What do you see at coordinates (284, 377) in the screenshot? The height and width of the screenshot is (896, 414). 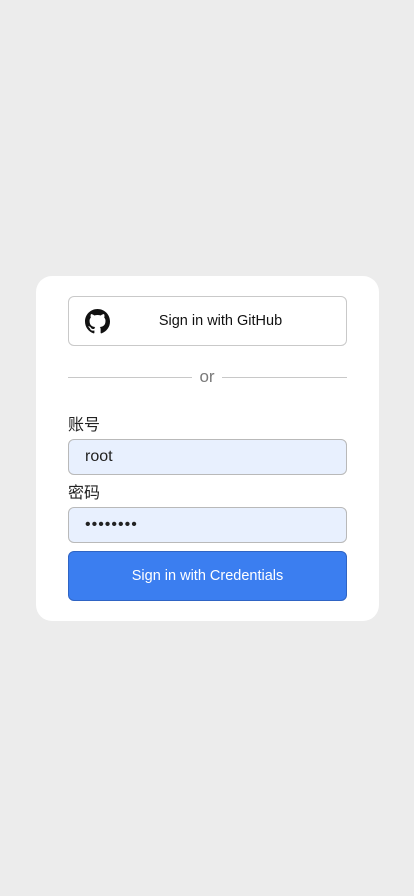 I see `divider-line-right` at bounding box center [284, 377].